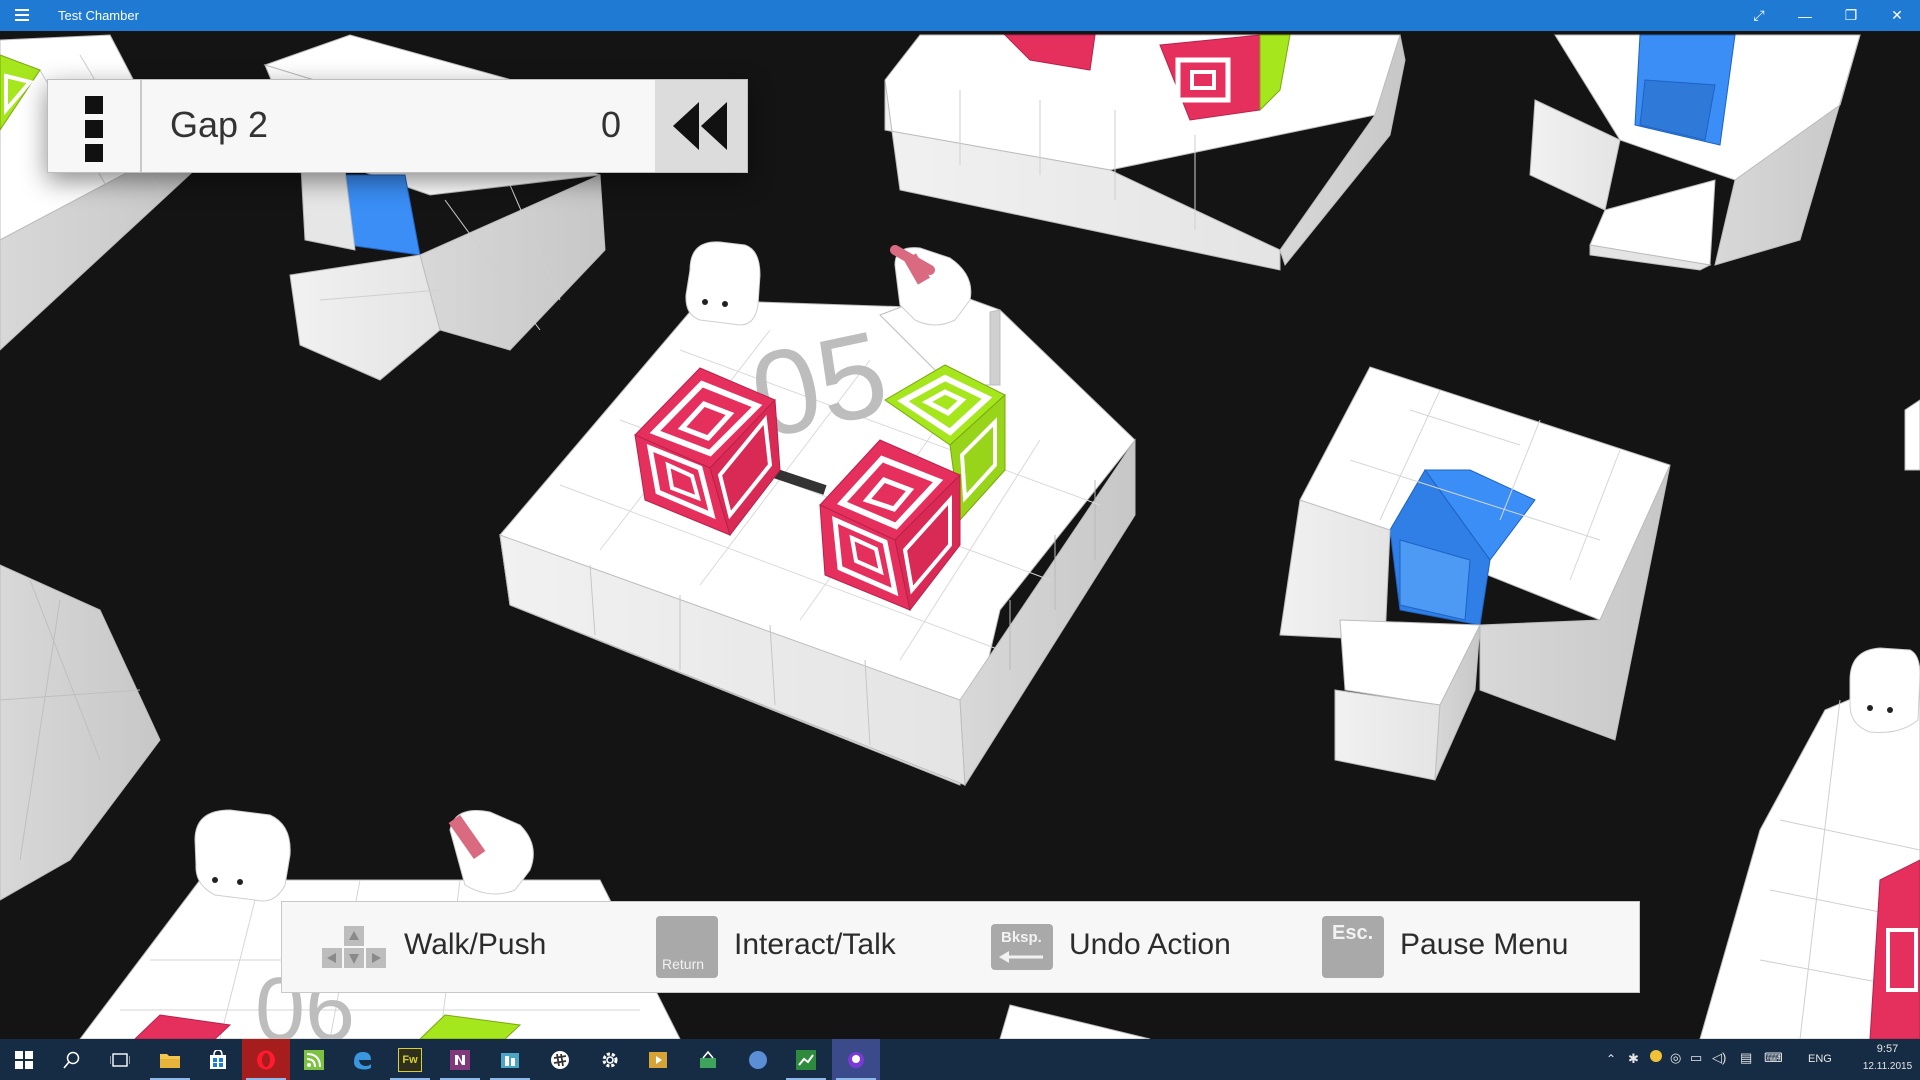 This screenshot has width=1920, height=1080. Describe the element at coordinates (362, 1059) in the screenshot. I see `edge-icon` at that location.